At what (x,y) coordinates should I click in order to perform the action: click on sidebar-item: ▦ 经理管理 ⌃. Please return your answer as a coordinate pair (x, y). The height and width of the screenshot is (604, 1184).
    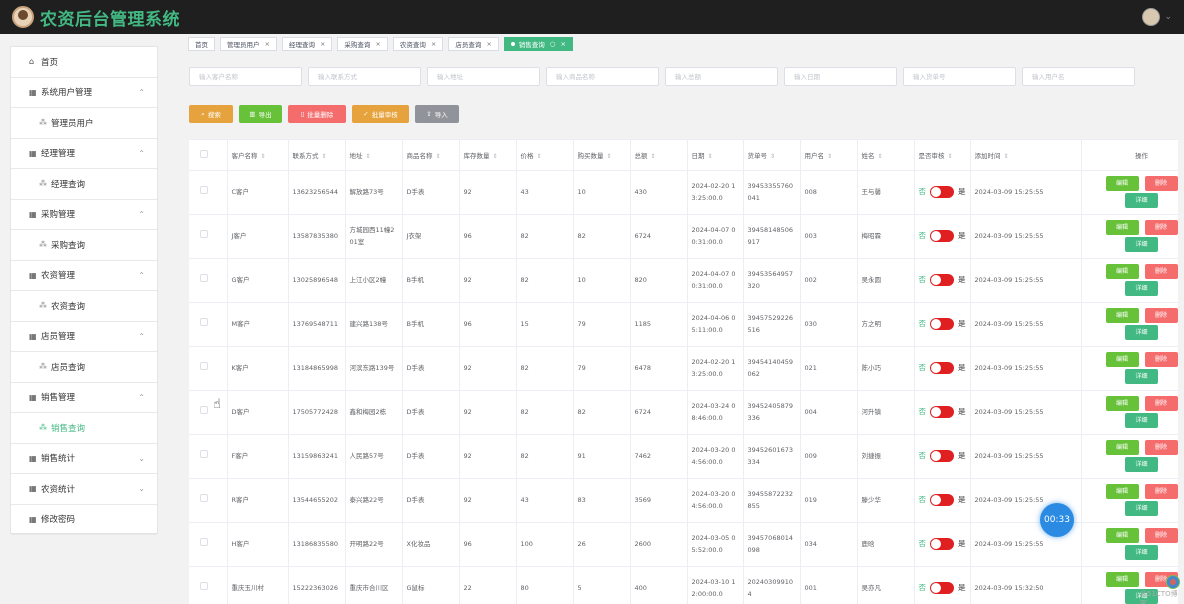
    Looking at the image, I should click on (84, 154).